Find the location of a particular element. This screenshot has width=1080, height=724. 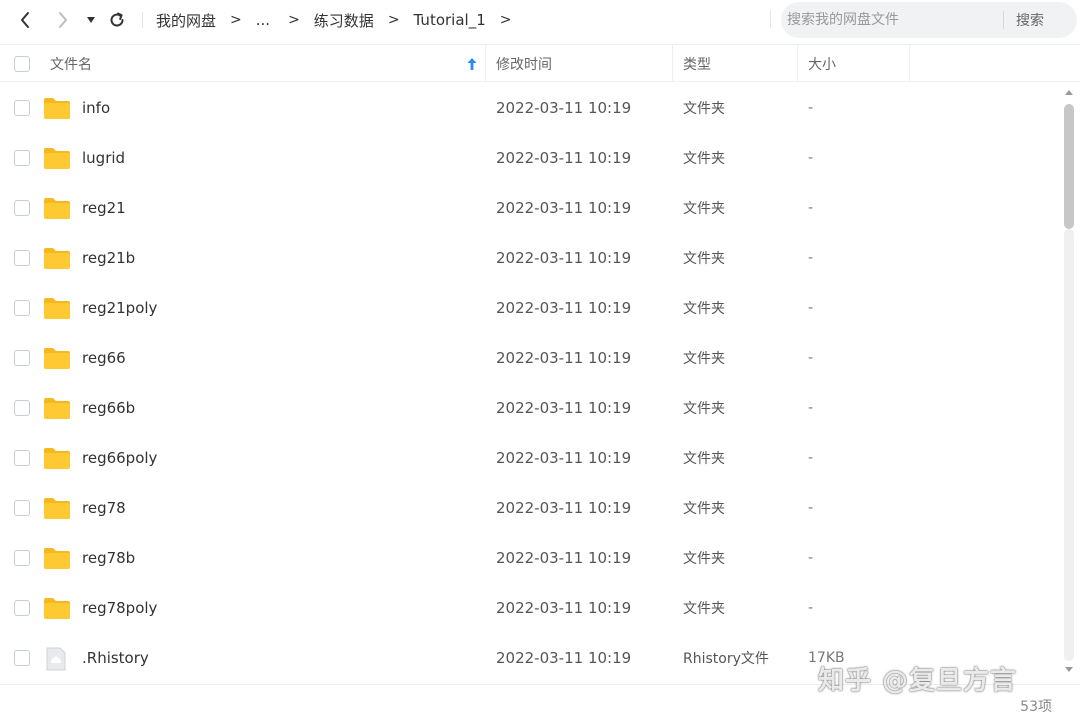

table-row: reg21 2022-03-11 10:19 文件夹 - is located at coordinates (531, 208).